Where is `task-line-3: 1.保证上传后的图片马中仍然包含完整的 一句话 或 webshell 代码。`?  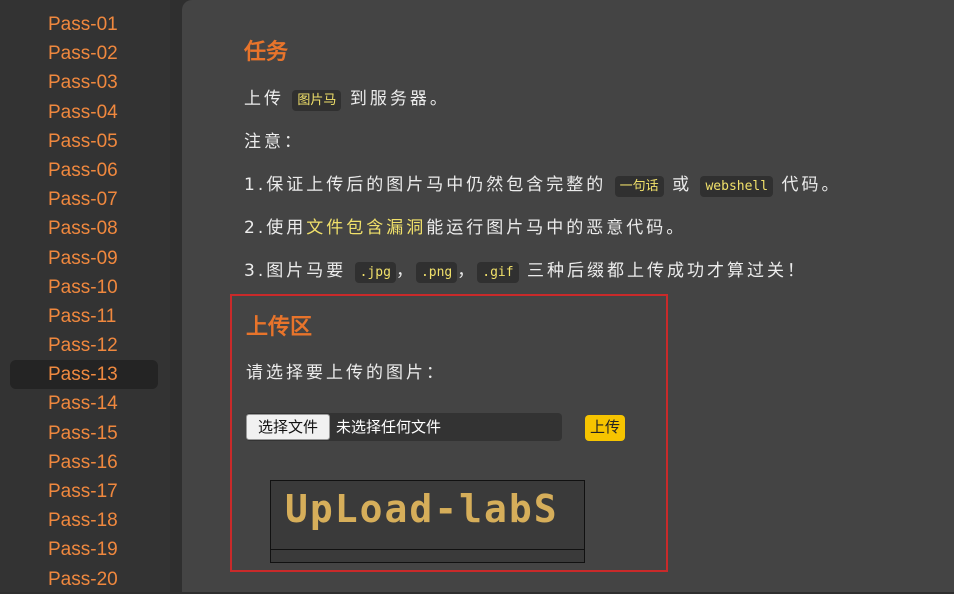
task-line-3: 1.保证上传后的图片马中仍然包含完整的 一句话 或 webshell 代码。 is located at coordinates (543, 186).